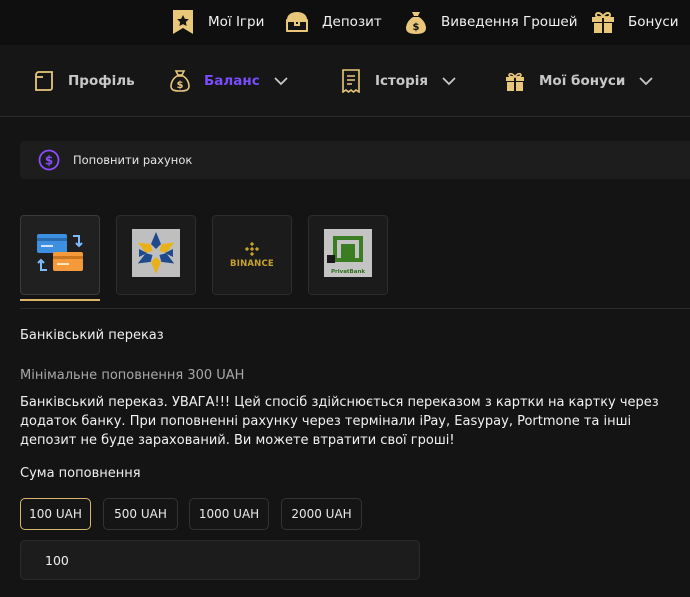 The height and width of the screenshot is (597, 690). I want to click on minimum-deposit-text: Мінімальне поповнення 300 UAH, so click(132, 375).